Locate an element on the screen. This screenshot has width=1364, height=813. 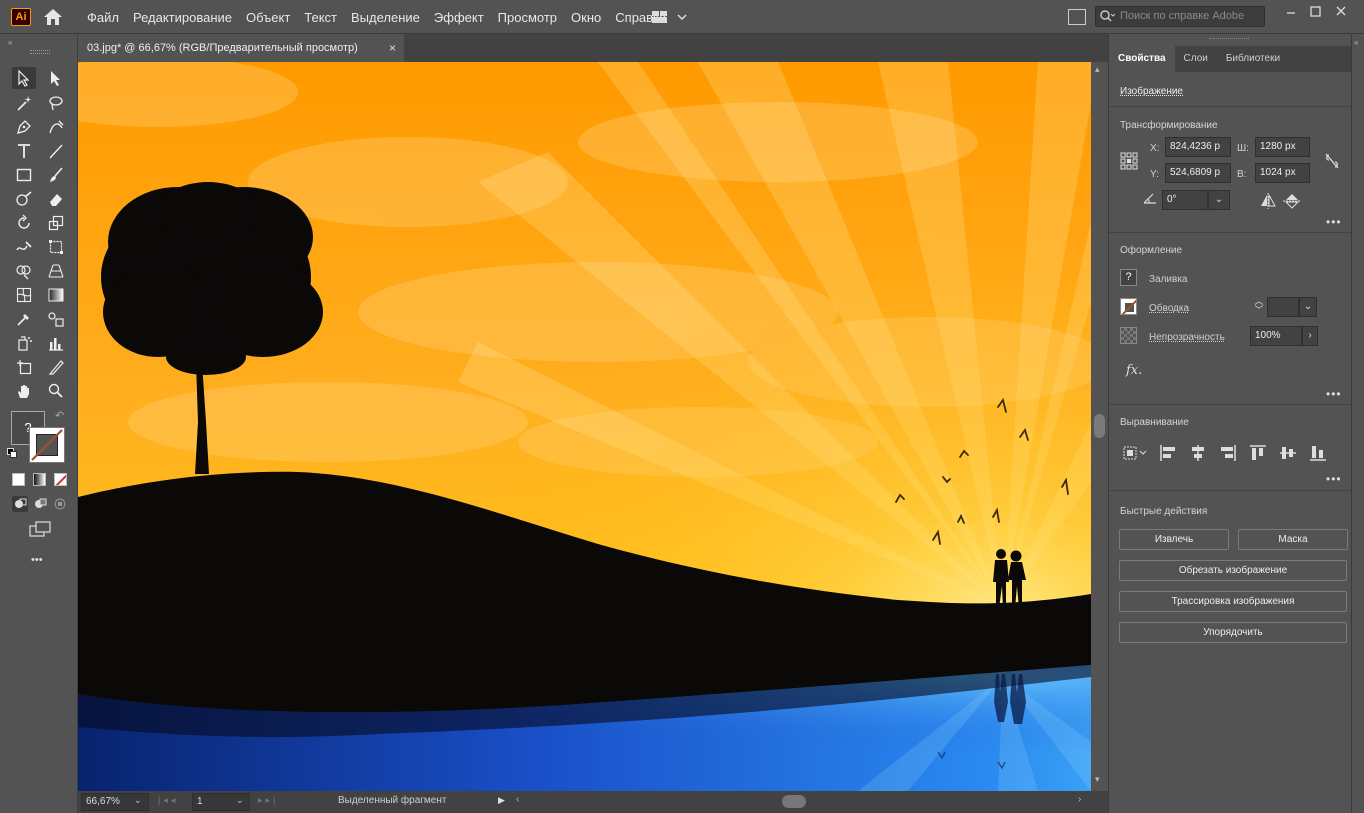
image-trace-button: Трассировка изображения is located at coordinates (1233, 601).